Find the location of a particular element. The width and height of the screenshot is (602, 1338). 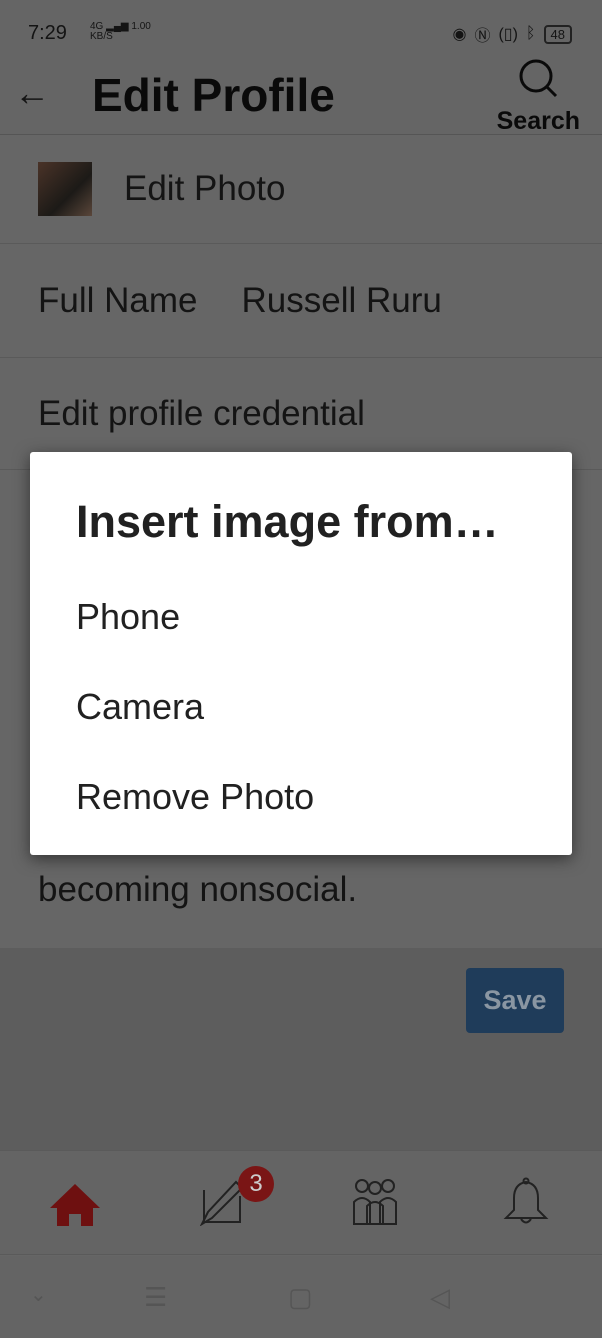

full-name-value: Russell Ruru is located at coordinates (341, 300).